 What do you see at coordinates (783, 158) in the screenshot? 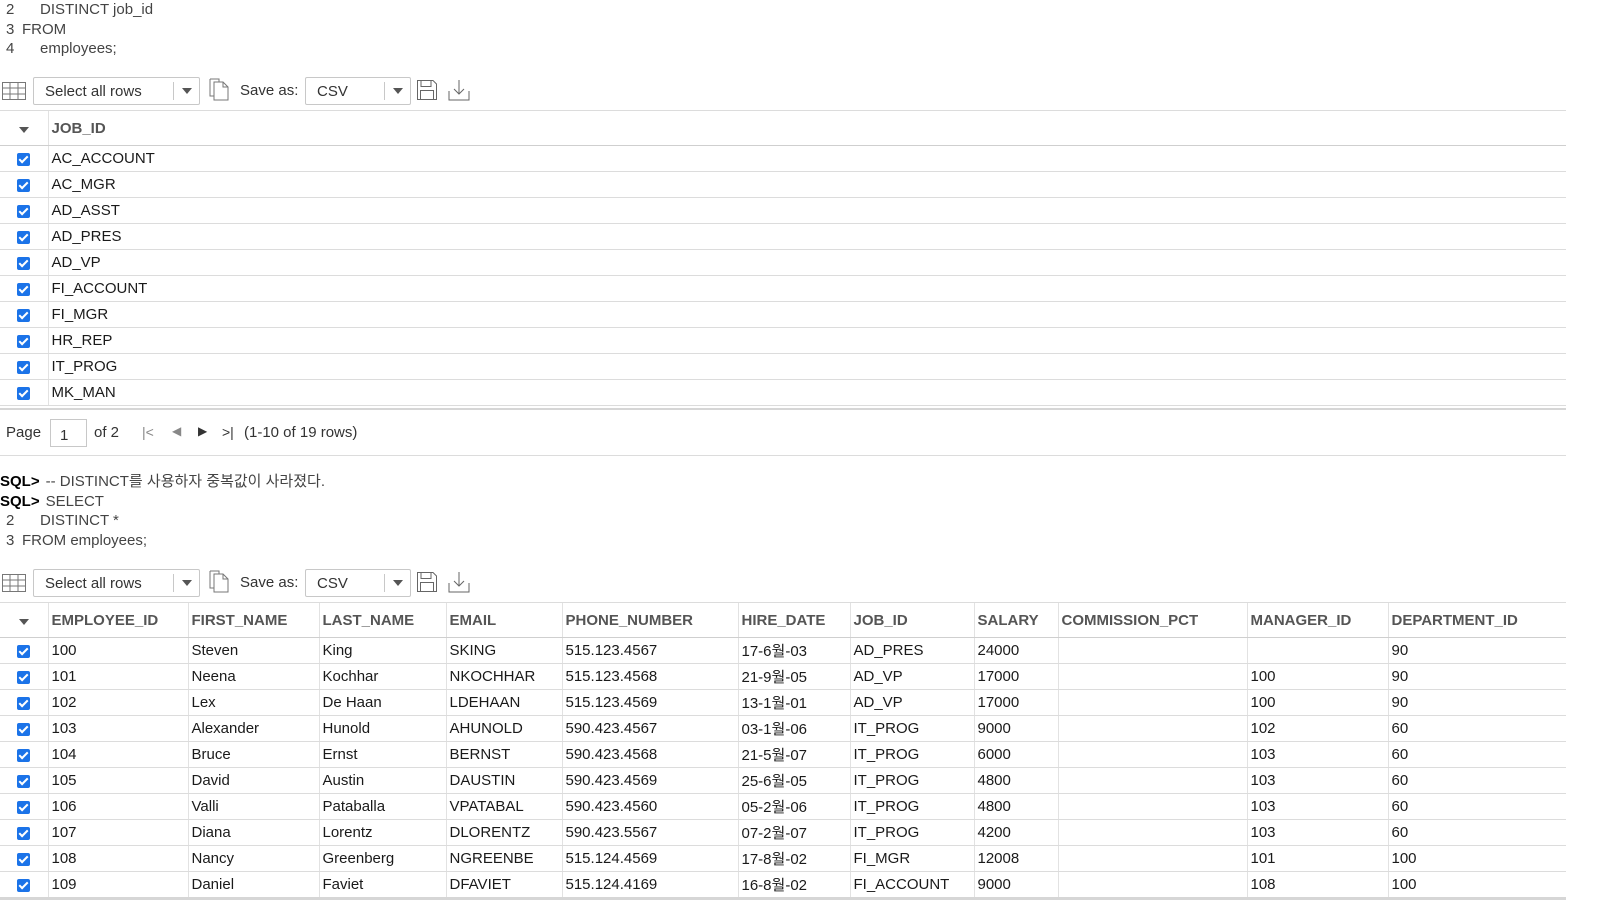
I see `table-row: AC_ACCOUNT` at bounding box center [783, 158].